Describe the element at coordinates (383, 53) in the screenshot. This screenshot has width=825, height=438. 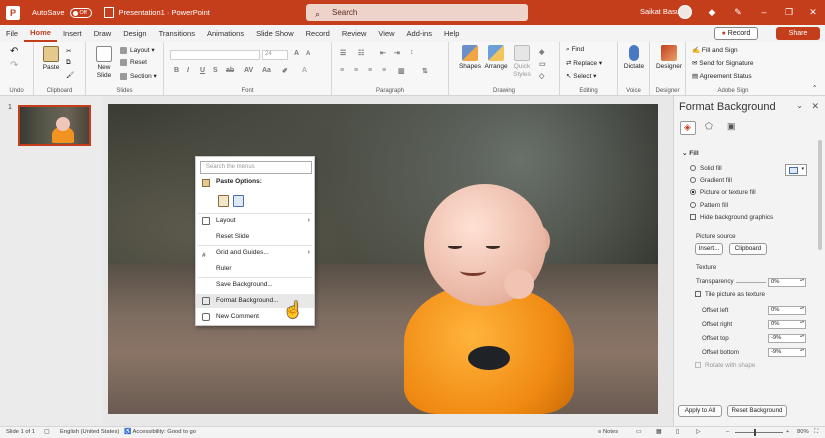
I see `indent-icon: ⇤` at that location.